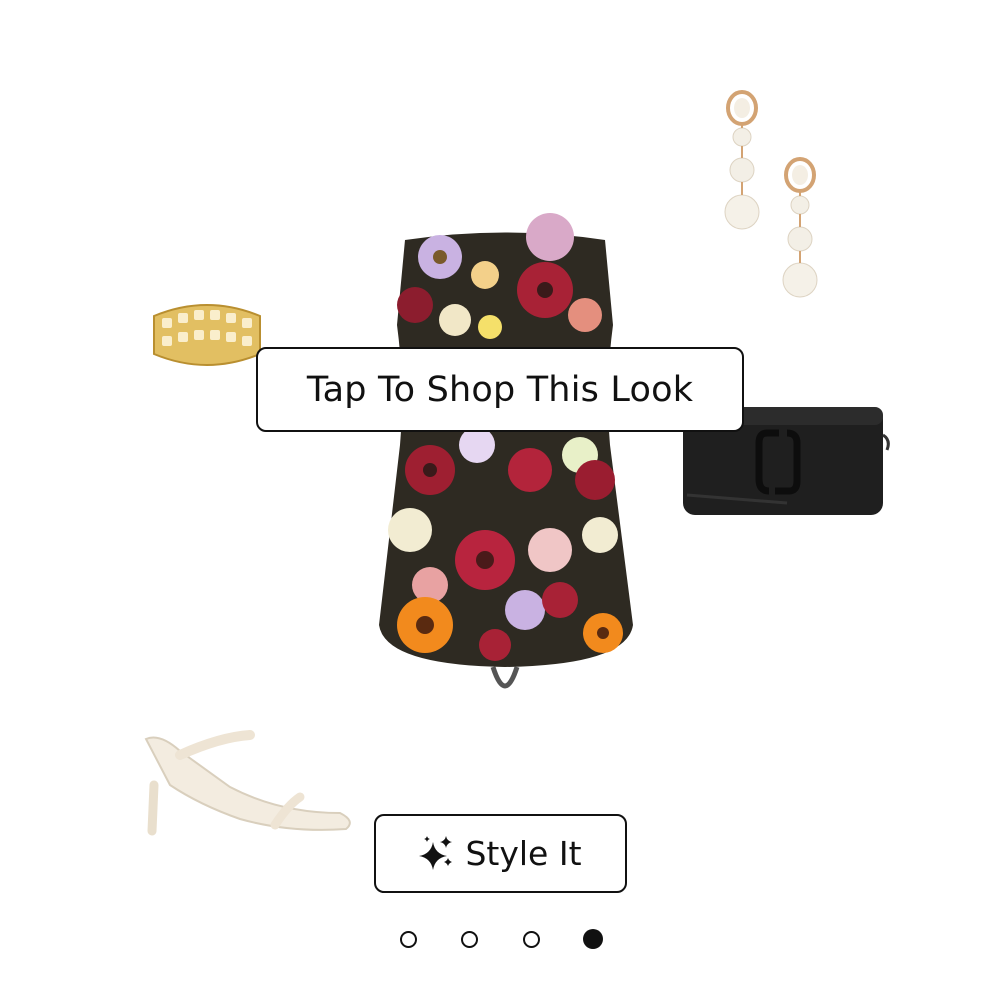  Describe the element at coordinates (780, 195) in the screenshot. I see `pearl-earrings-image` at that location.